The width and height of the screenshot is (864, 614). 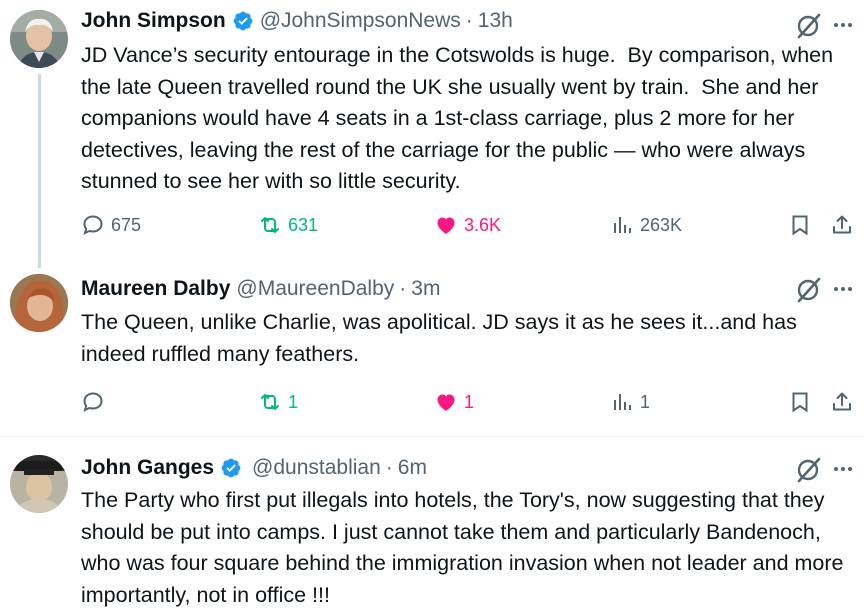 I want to click on timestamp: 13h, so click(x=495, y=21).